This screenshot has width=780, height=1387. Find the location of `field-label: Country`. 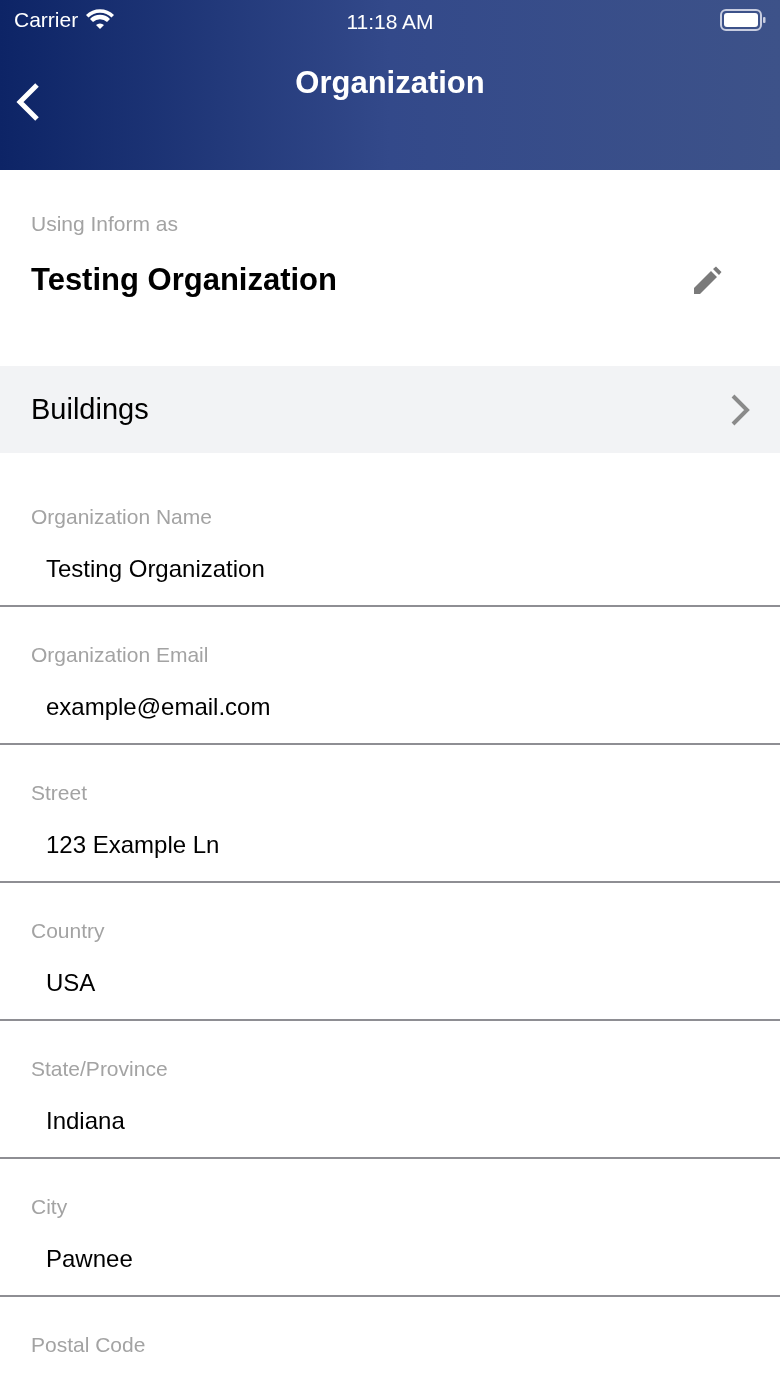

field-label: Country is located at coordinates (68, 931).